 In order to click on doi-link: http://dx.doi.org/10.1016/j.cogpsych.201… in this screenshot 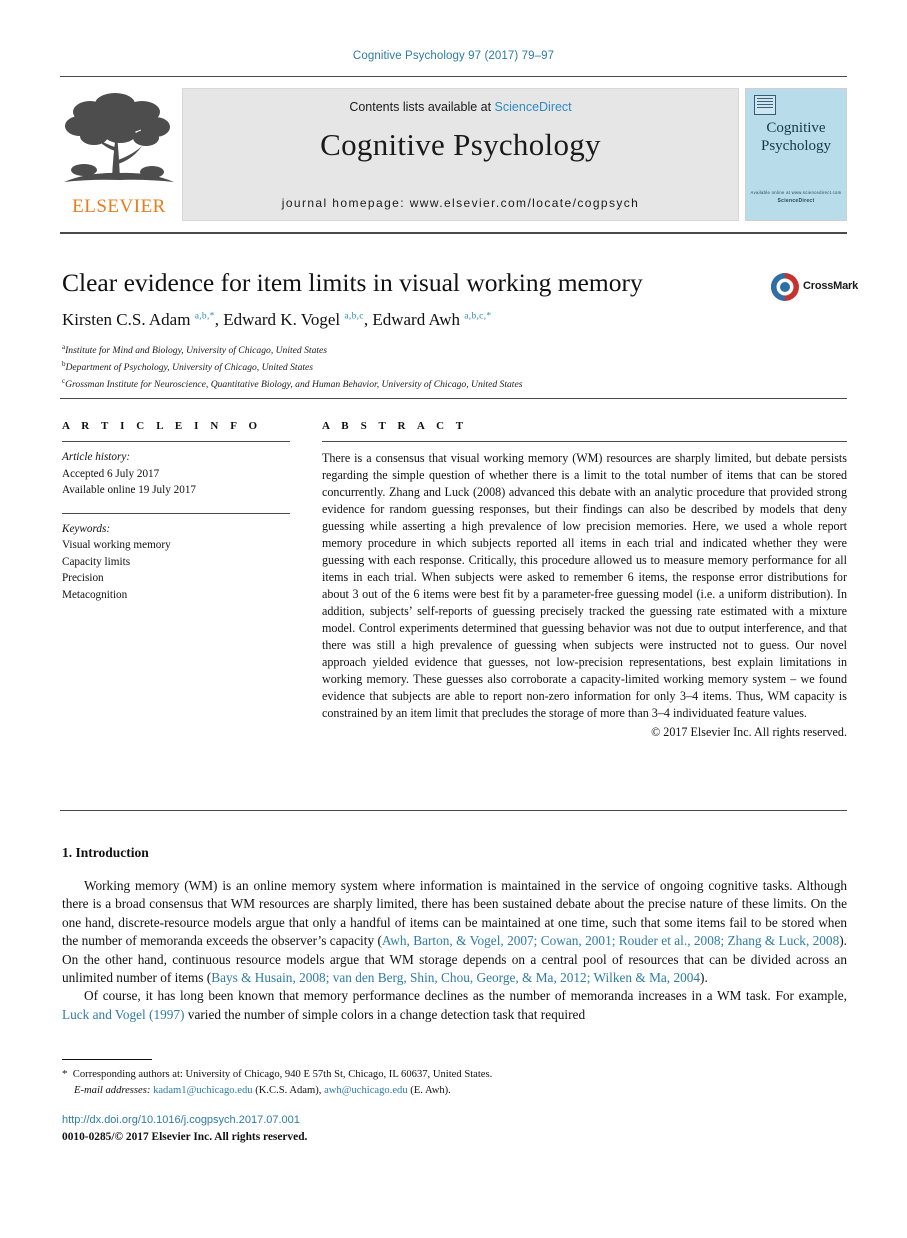, I will do `click(312, 1120)`.